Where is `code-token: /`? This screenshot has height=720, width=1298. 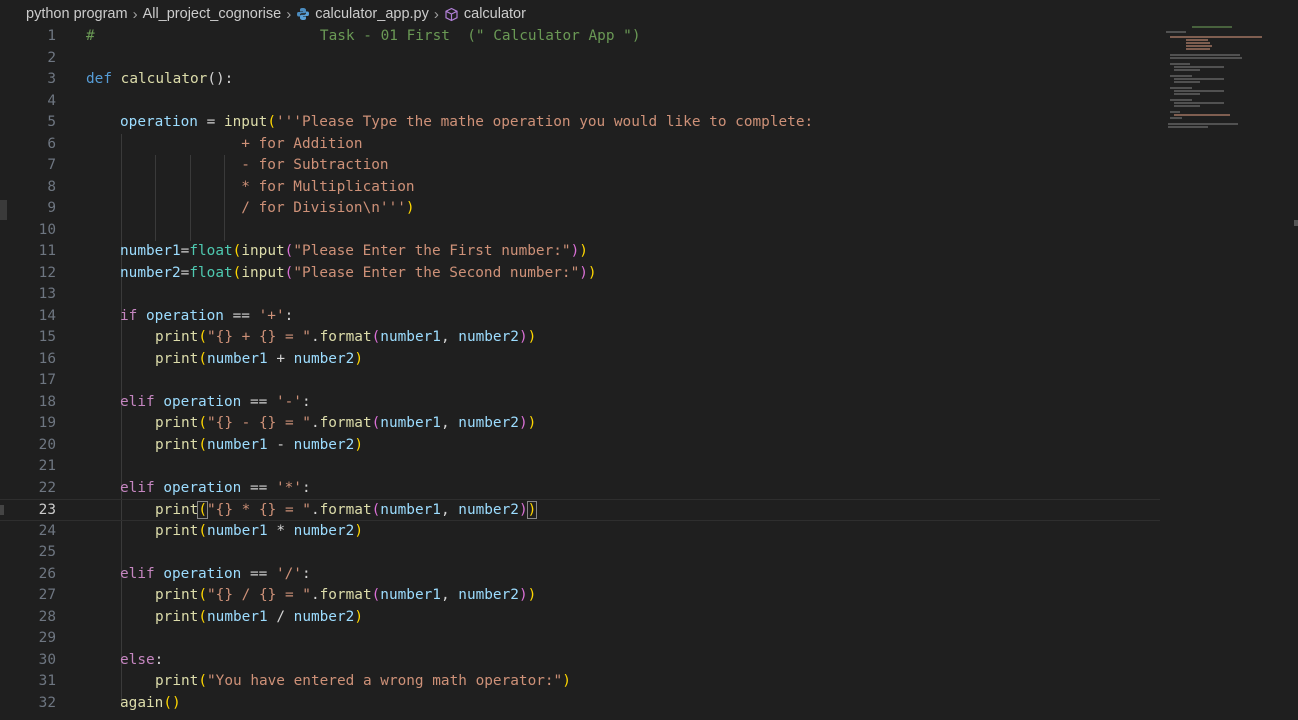
code-token: / is located at coordinates (280, 616).